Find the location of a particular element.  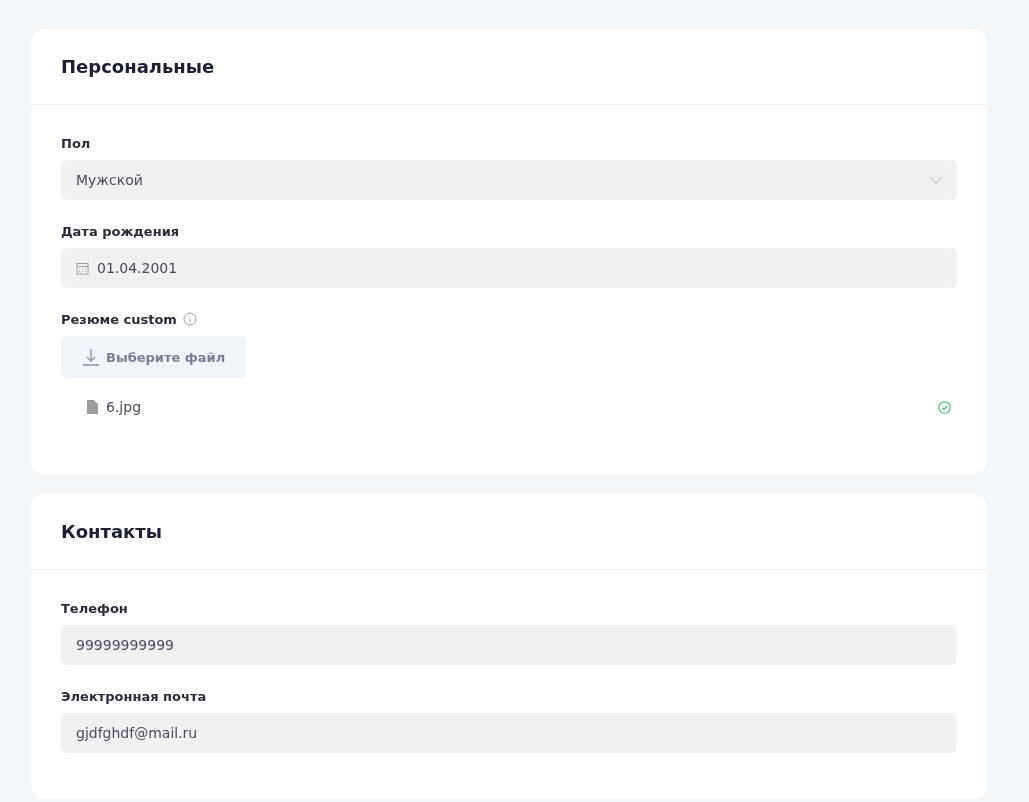

input-field: 99999999999 is located at coordinates (509, 645).